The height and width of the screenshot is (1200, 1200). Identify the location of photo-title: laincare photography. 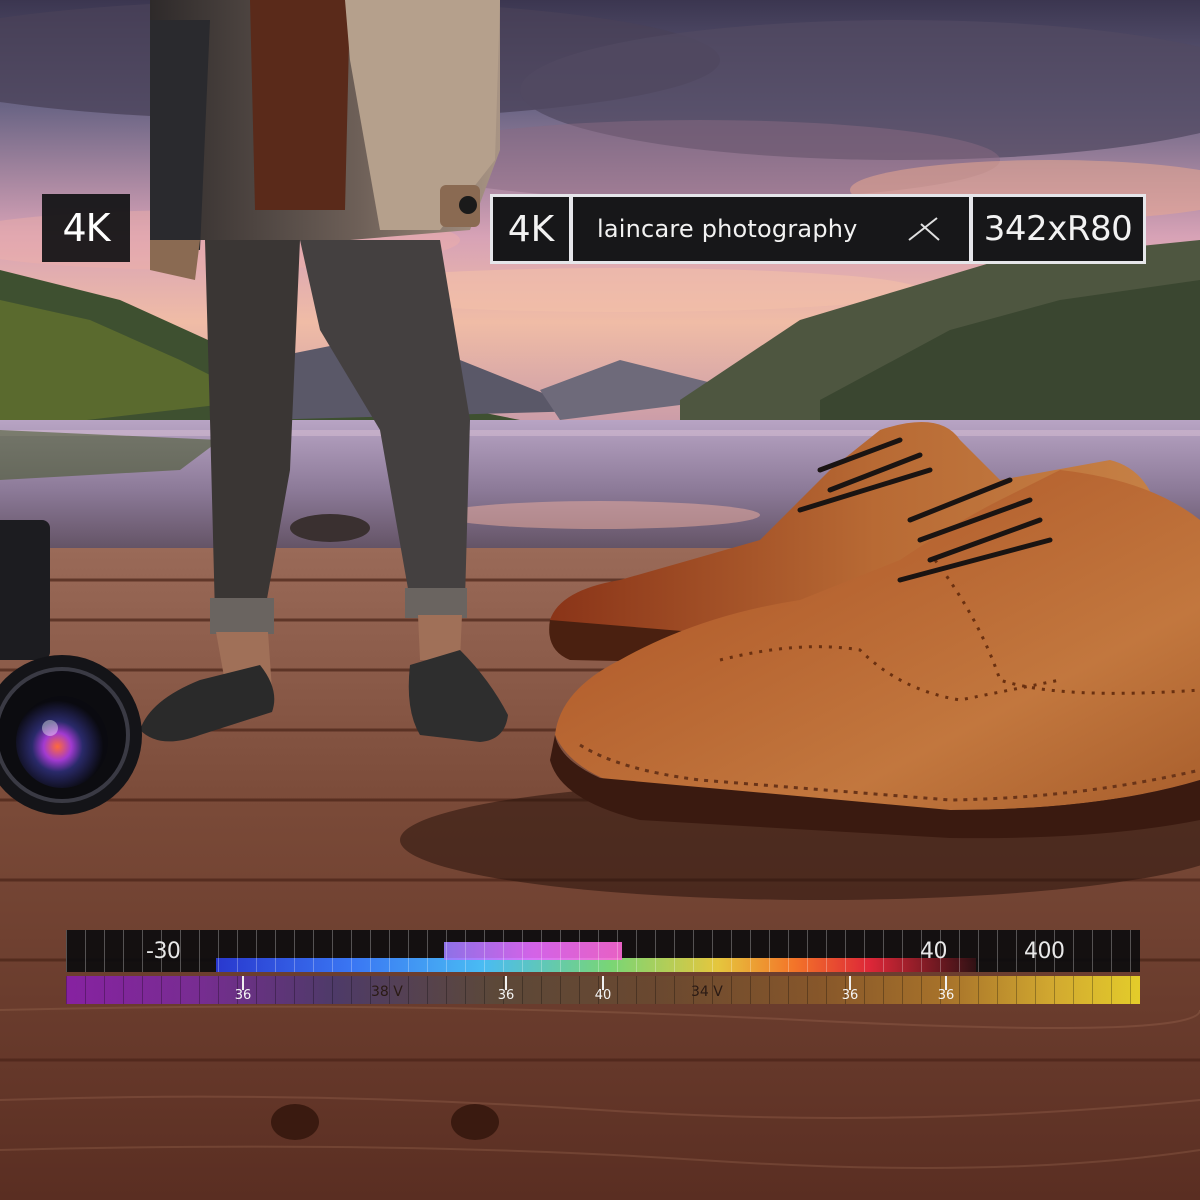
(727, 229).